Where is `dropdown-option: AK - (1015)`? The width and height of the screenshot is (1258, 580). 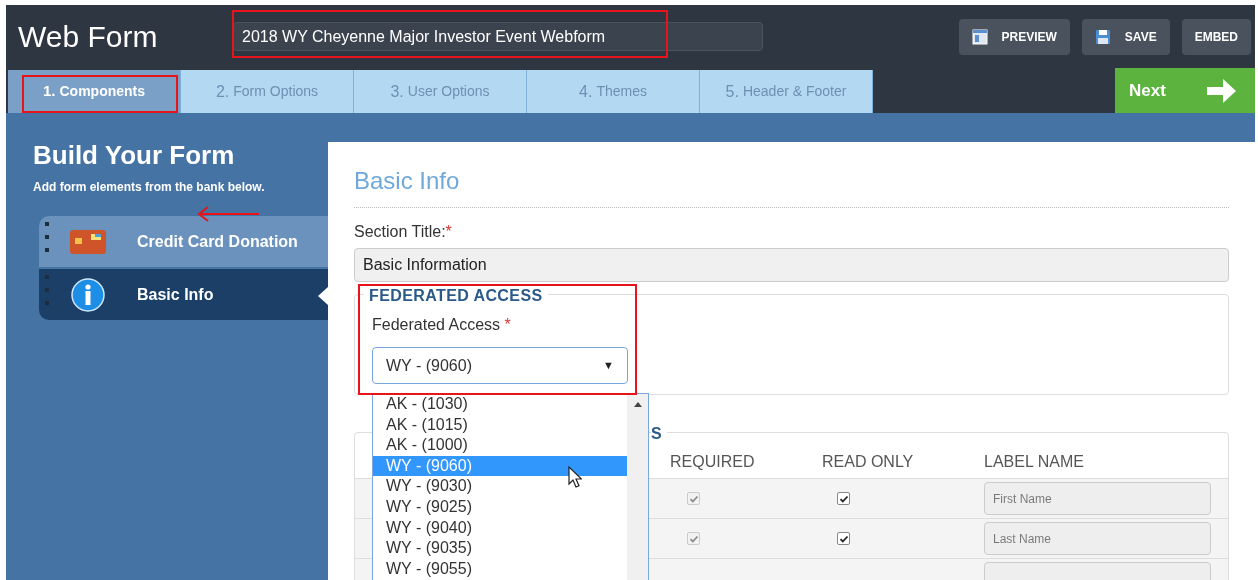
dropdown-option: AK - (1015) is located at coordinates (500, 425).